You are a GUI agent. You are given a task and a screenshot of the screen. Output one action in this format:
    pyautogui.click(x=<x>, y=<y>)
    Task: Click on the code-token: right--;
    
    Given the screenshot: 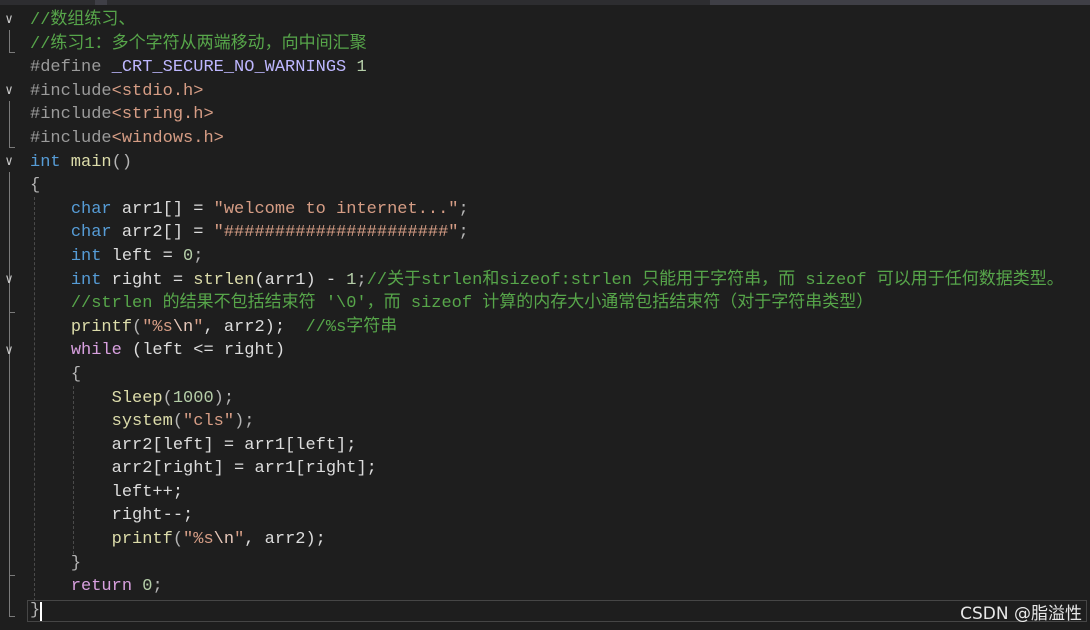 What is the action you would take?
    pyautogui.click(x=152, y=516)
    